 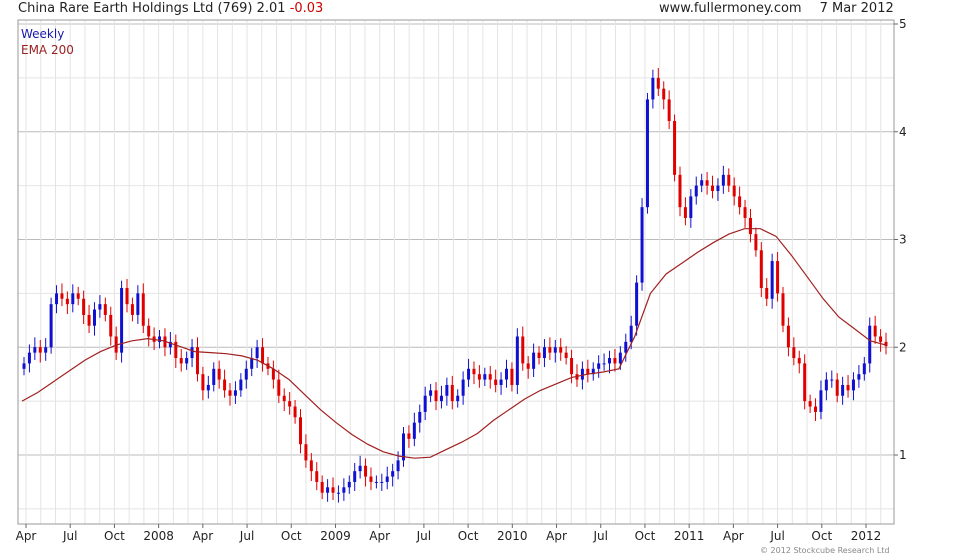 What do you see at coordinates (903, 347) in the screenshot?
I see `y-tick-label: 2` at bounding box center [903, 347].